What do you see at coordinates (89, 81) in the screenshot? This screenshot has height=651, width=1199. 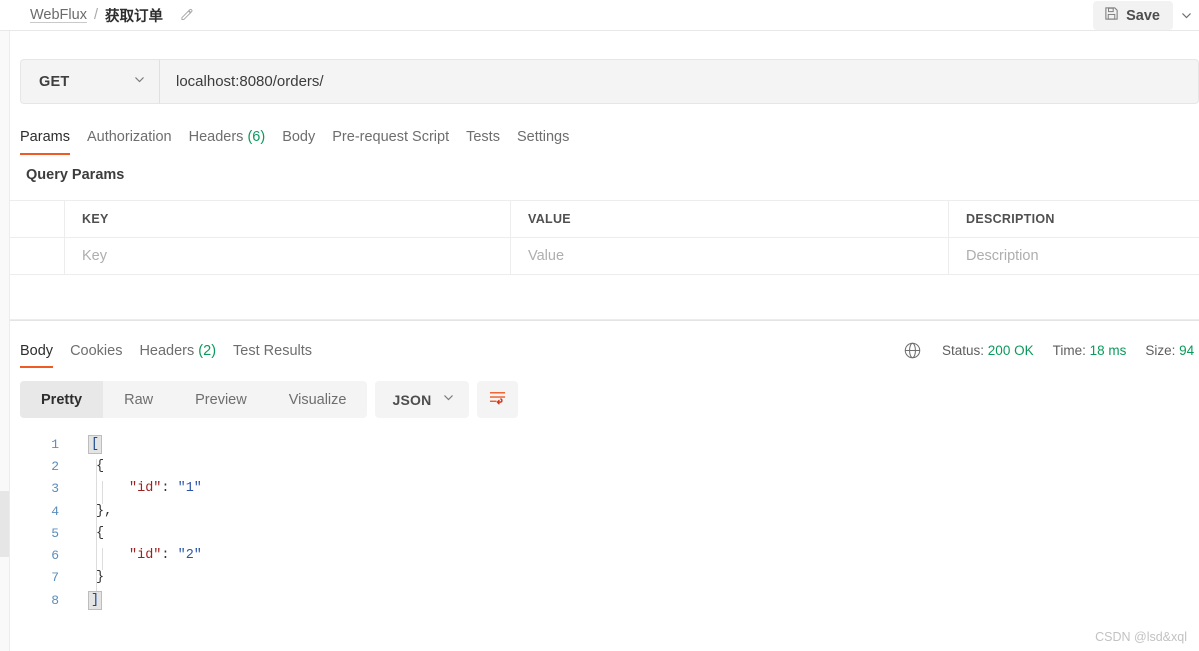 I see `http-method-selector: GET` at bounding box center [89, 81].